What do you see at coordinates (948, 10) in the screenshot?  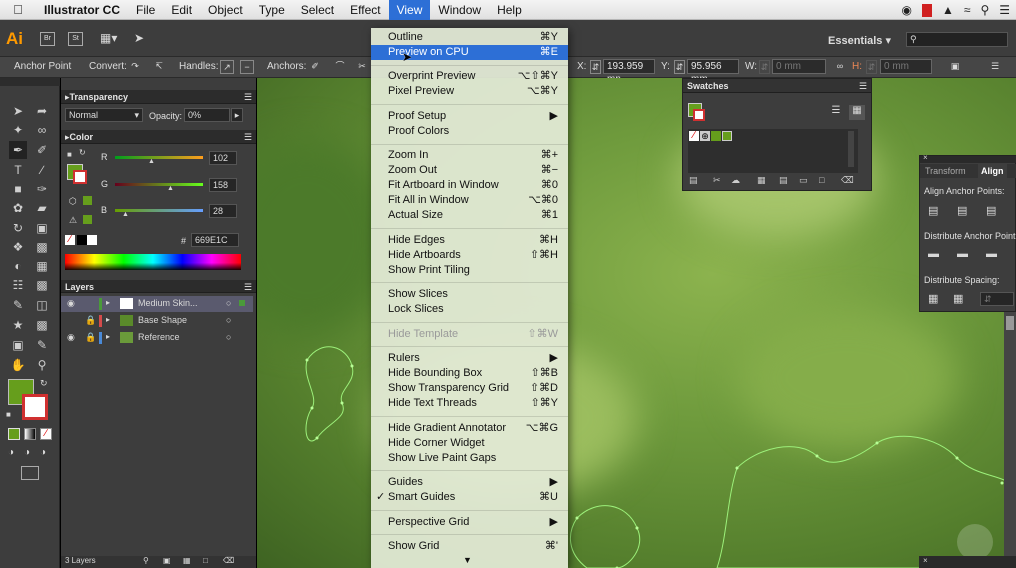 I see `airplay-icon: ▲` at bounding box center [948, 10].